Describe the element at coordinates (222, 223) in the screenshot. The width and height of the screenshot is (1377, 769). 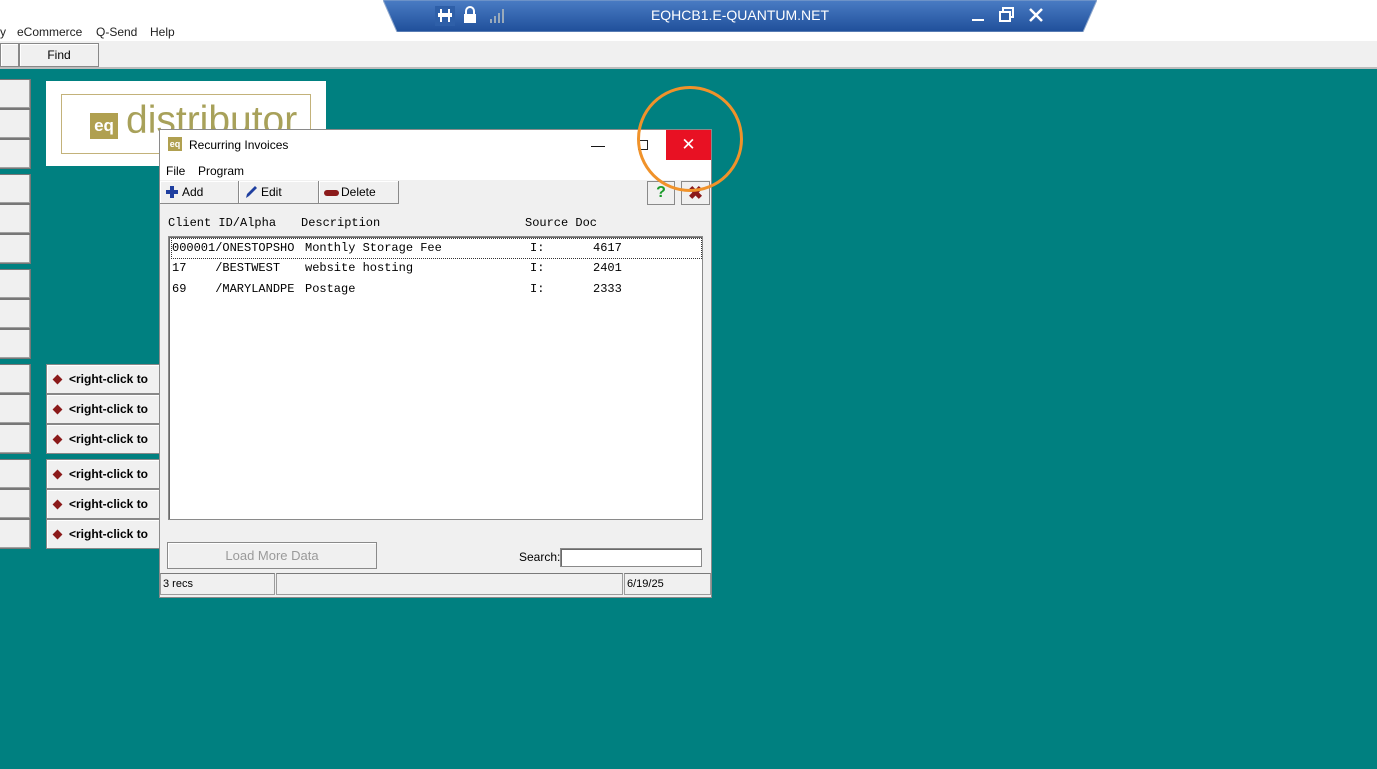
I see `column-header-client: Client ID/Alpha` at that location.